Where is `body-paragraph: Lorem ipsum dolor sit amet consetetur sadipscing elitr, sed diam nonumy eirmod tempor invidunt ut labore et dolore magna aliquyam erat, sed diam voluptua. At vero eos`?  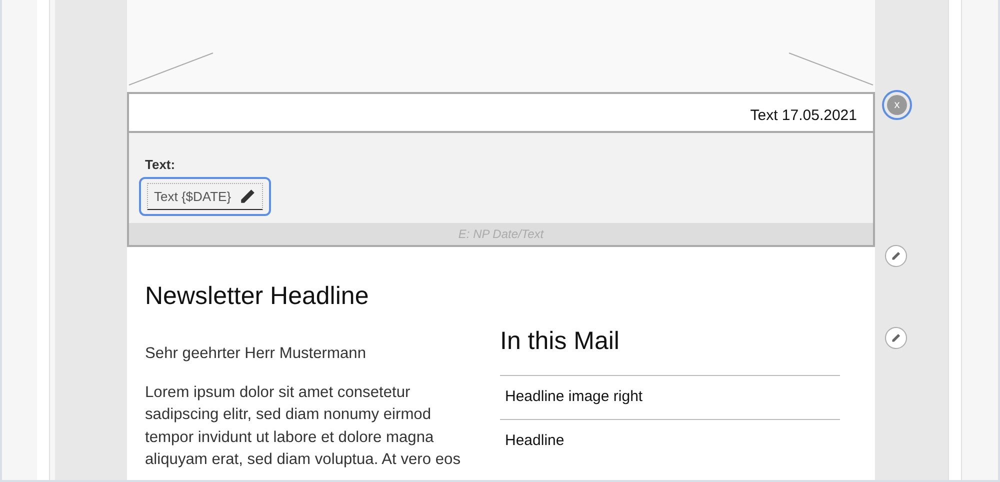 body-paragraph: Lorem ipsum dolor sit amet consetetur sadipscing elitr, sed diam nonumy eirmod tempor invidunt ut labore et dolore magna aliquyam erat, sed diam voluptua. At vero eos is located at coordinates (303, 426).